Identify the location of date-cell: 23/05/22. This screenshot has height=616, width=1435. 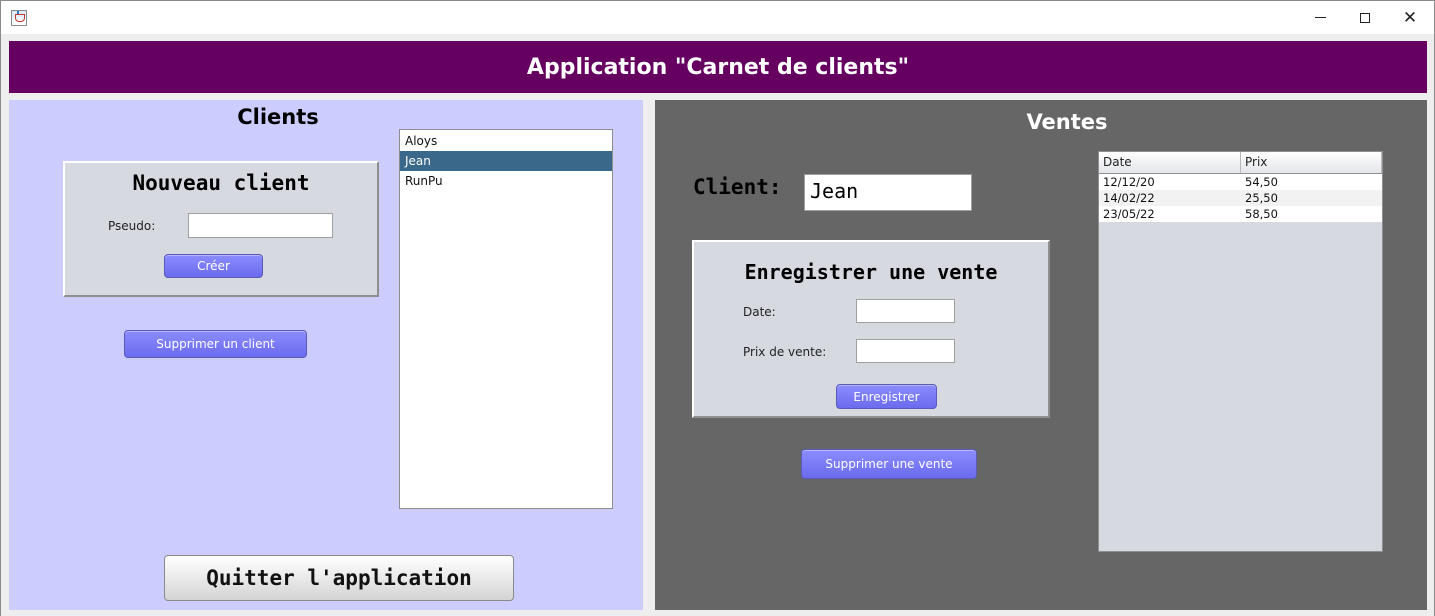
(1129, 214).